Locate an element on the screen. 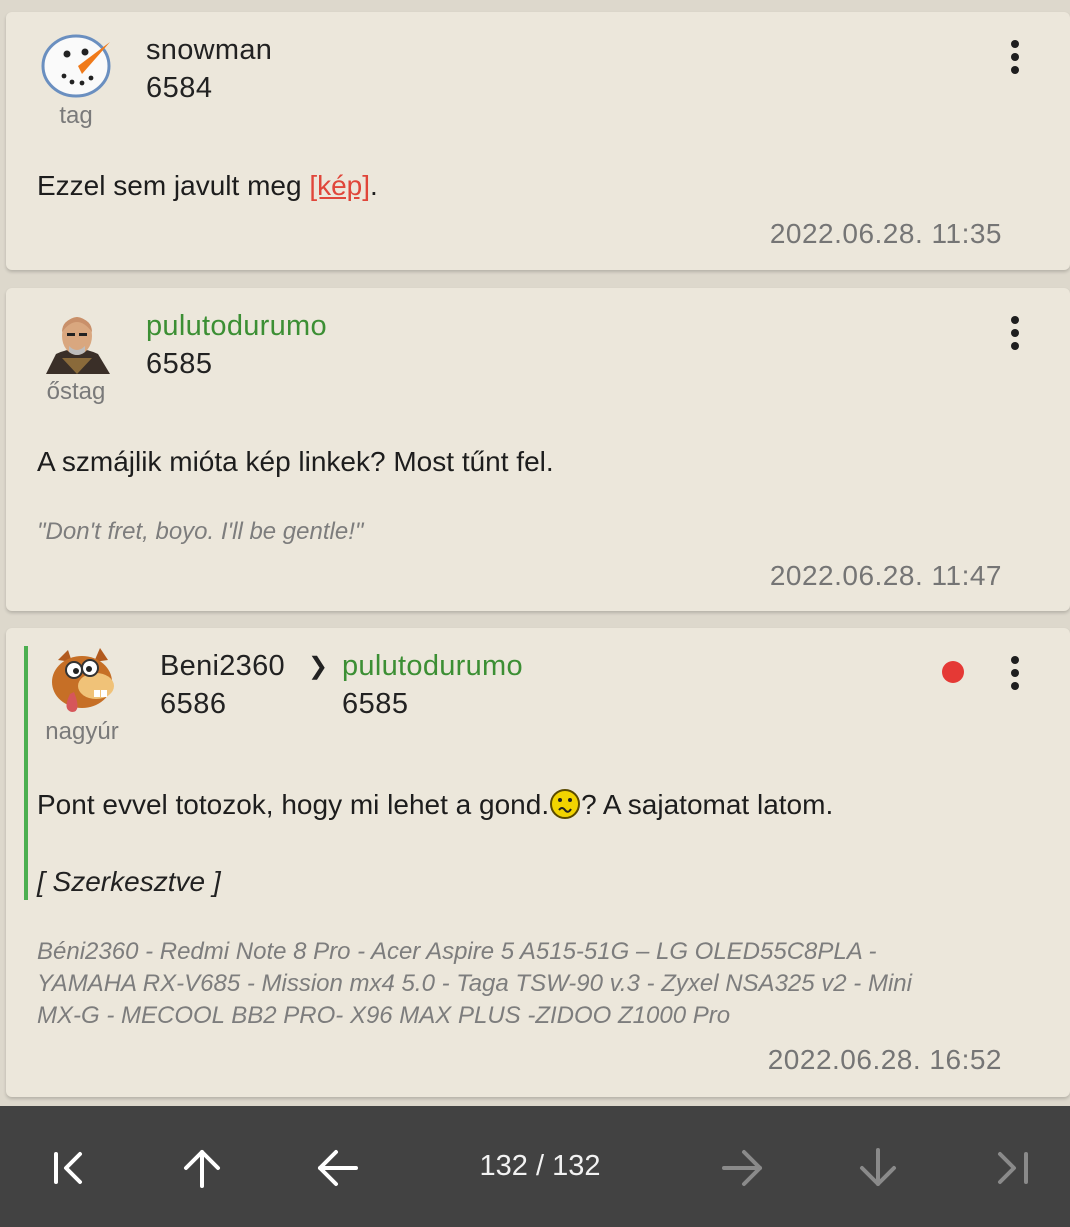 The image size is (1070, 1227). post-body: Ezzel sem javult meg [kép]. is located at coordinates (207, 186).